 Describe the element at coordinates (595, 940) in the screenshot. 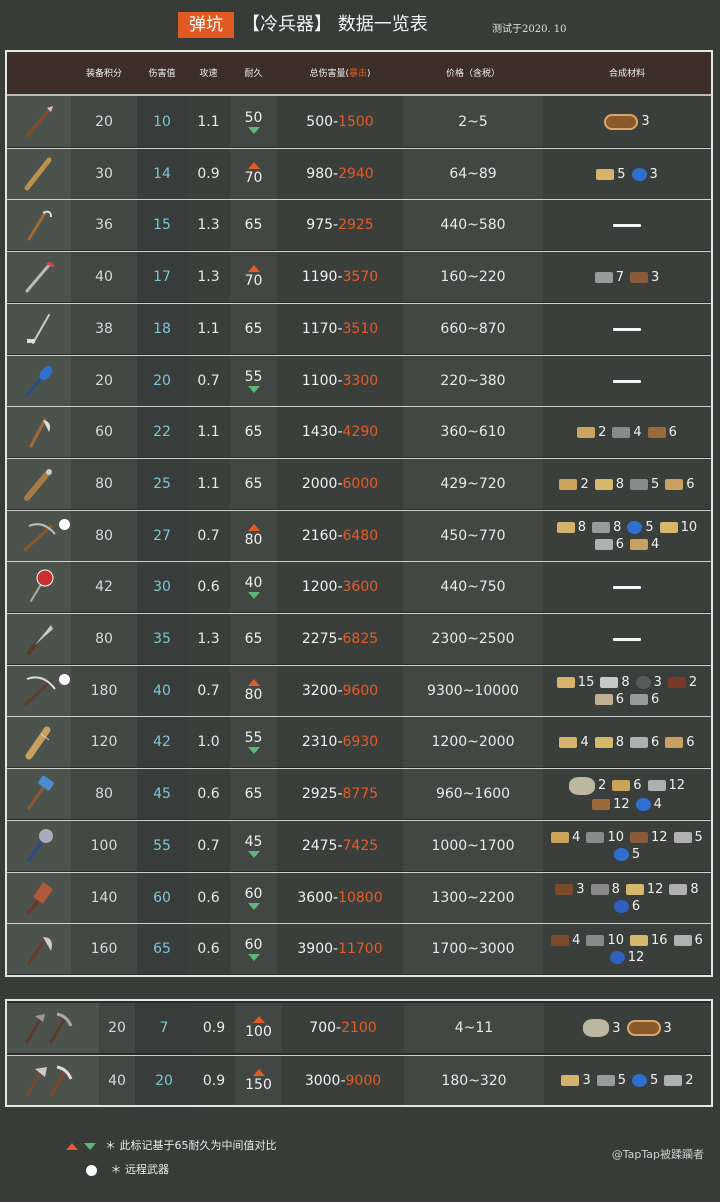

I see `blade-icon` at that location.